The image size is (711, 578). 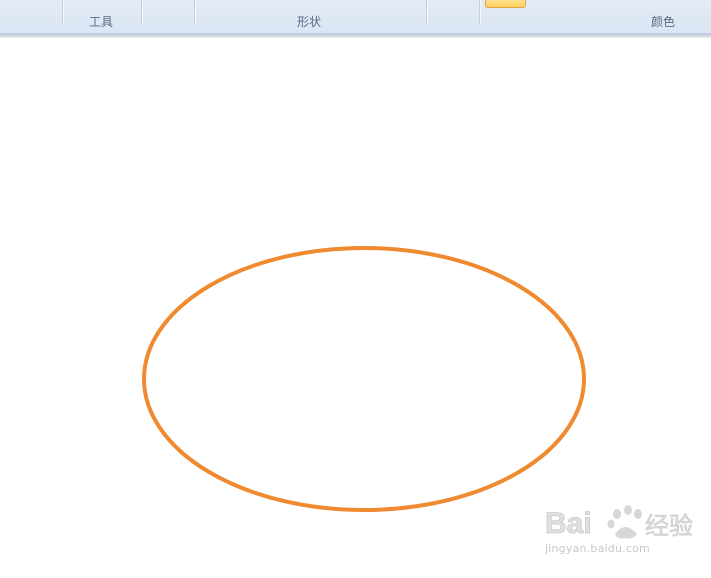 What do you see at coordinates (669, 526) in the screenshot?
I see `svg-text: 经验` at bounding box center [669, 526].